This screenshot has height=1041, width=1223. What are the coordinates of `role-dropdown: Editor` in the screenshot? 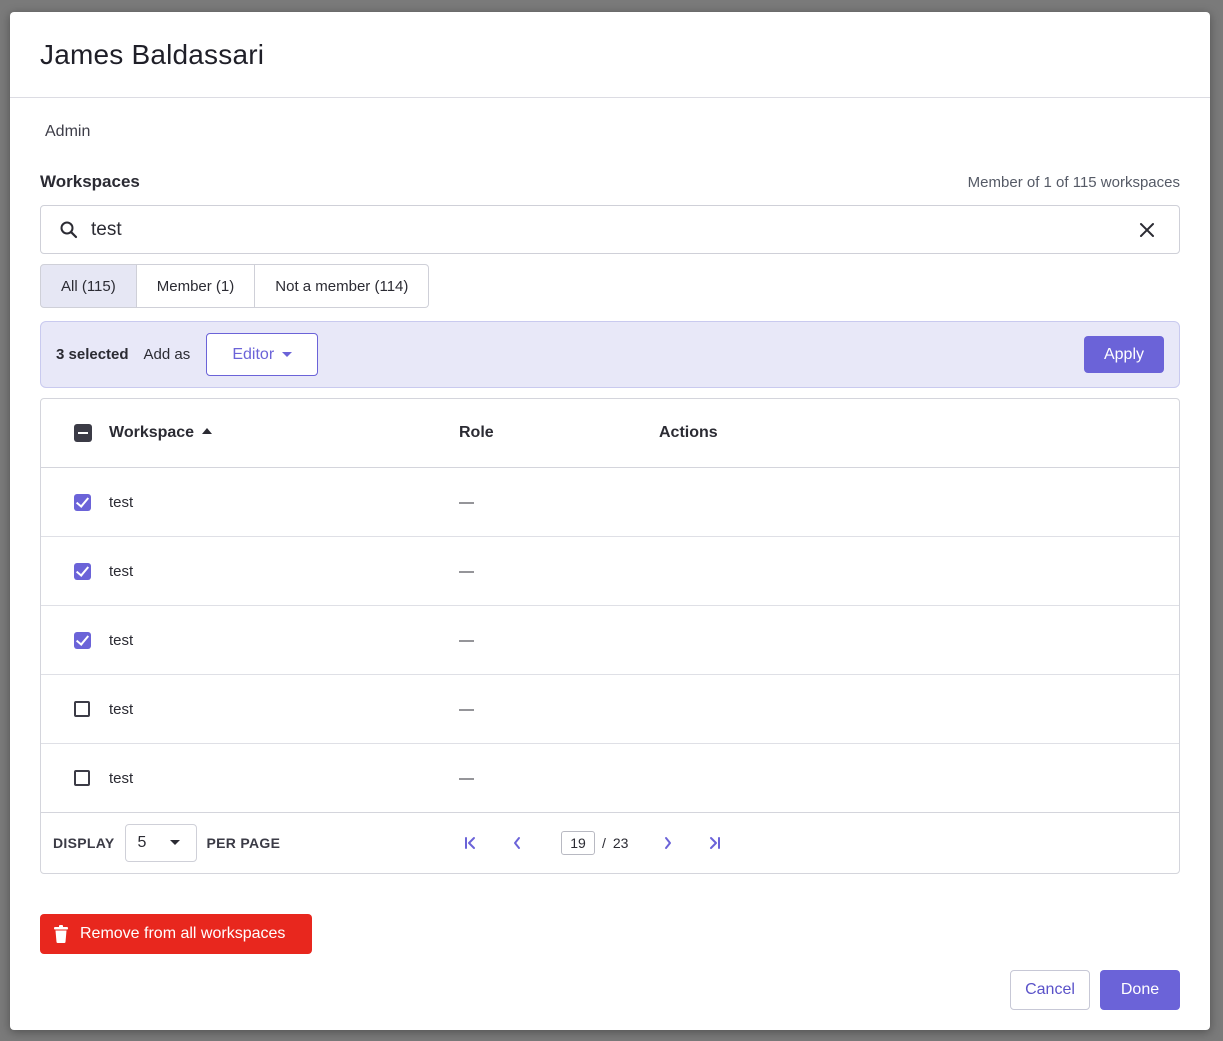 It's located at (262, 354).